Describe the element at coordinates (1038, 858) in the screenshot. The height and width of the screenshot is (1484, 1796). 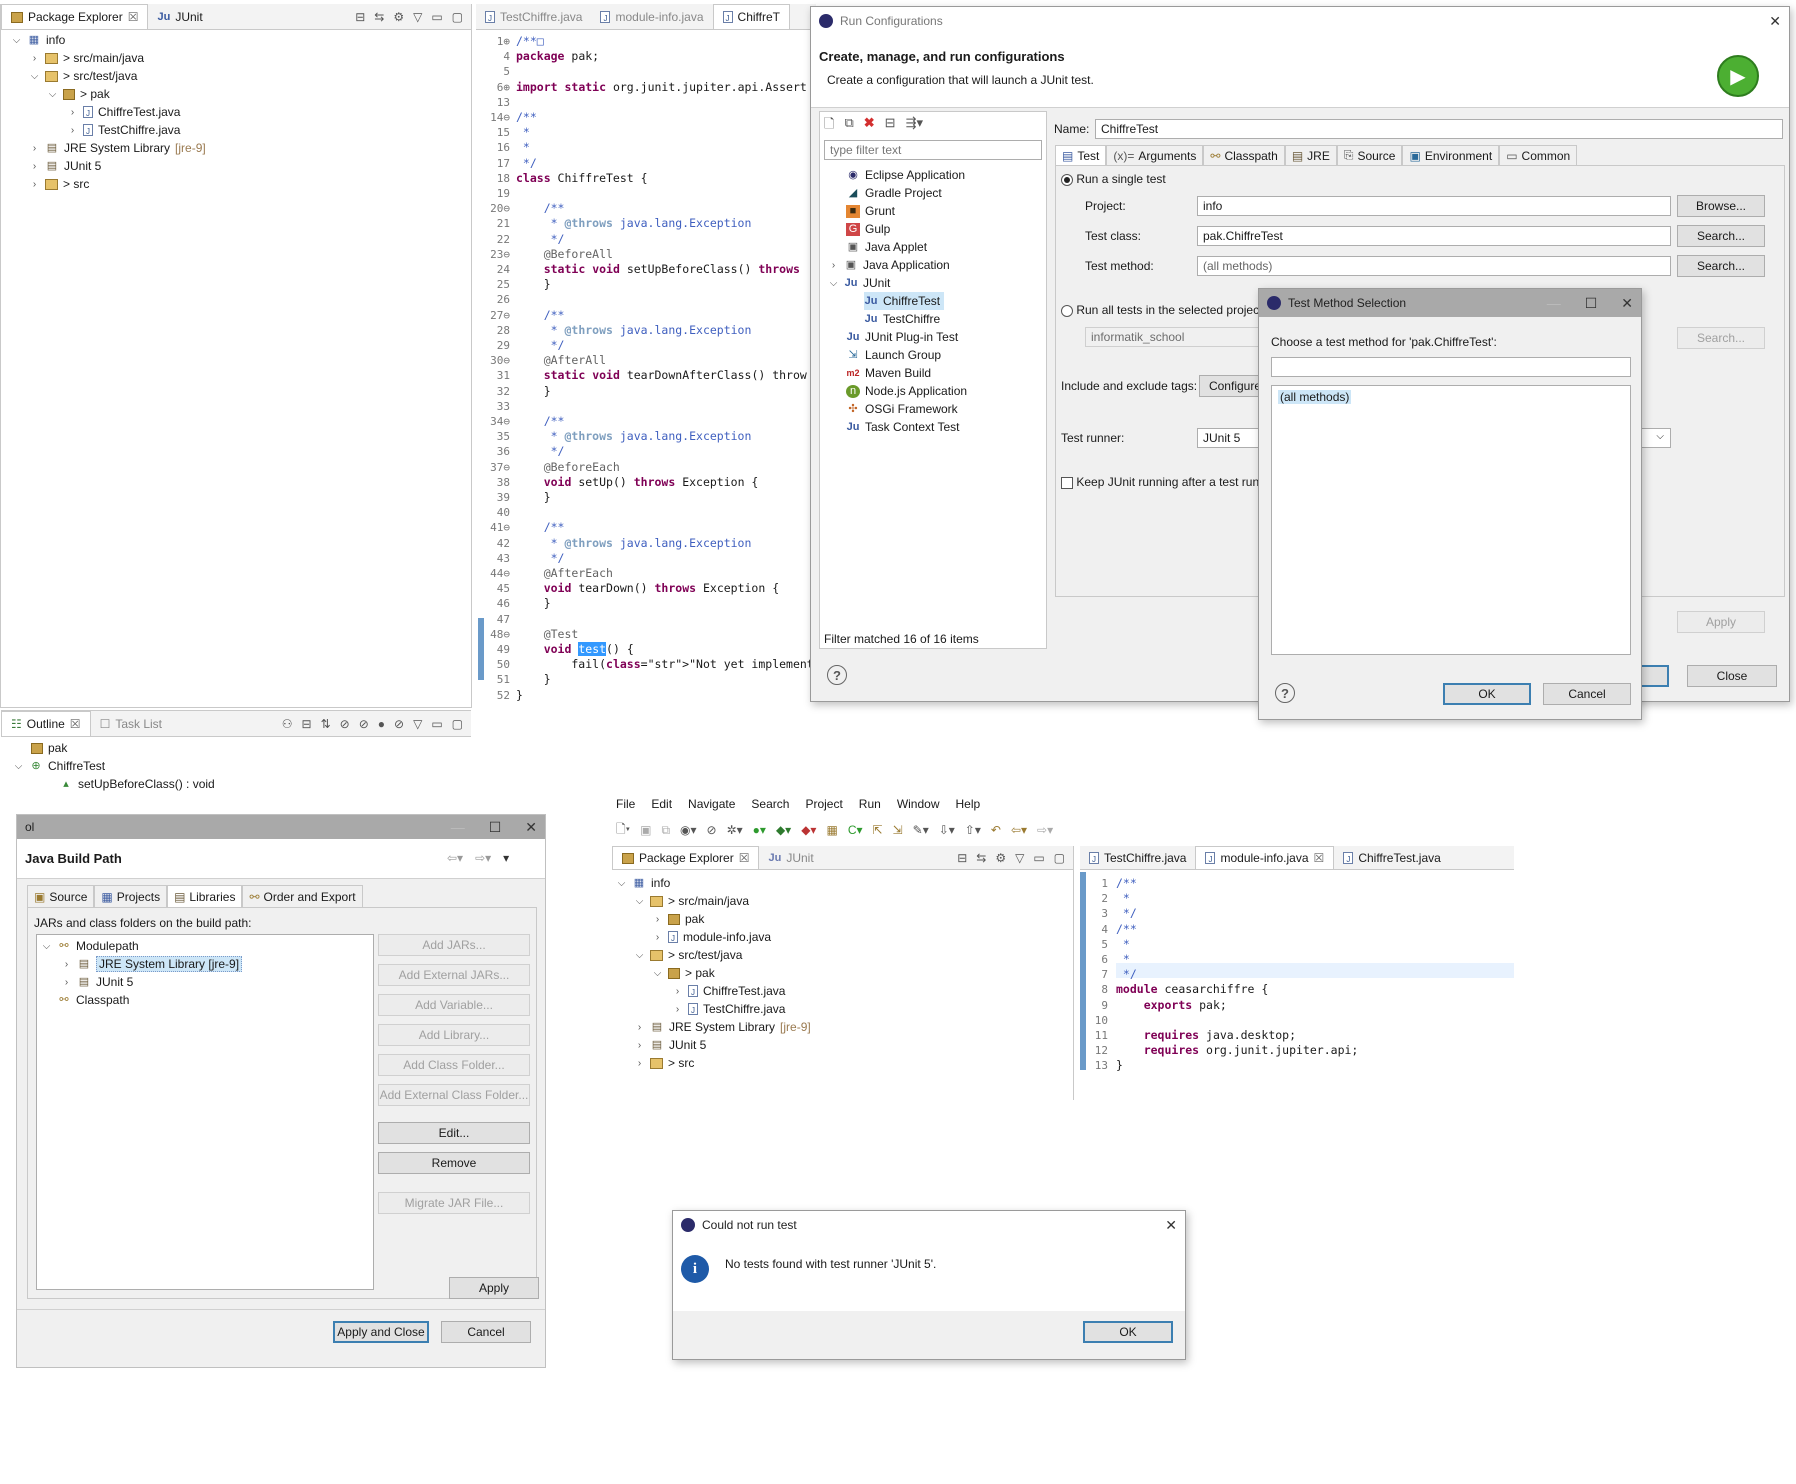
I see `minimize-icon: ▭` at that location.